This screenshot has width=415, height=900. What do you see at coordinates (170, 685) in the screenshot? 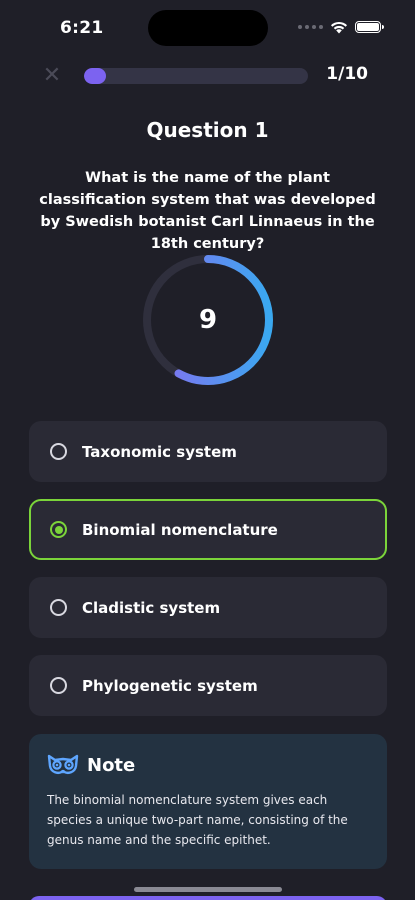
I see `answer-option-label: Phylogenetic system` at bounding box center [170, 685].